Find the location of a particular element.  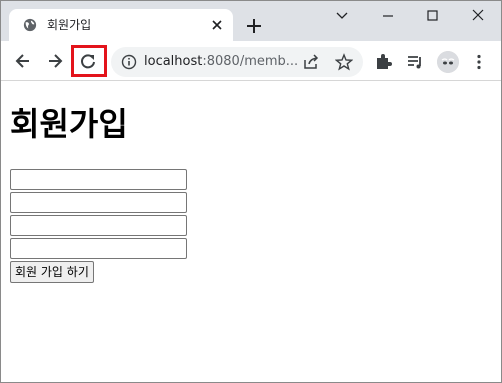

new-tab-icon is located at coordinates (254, 26).